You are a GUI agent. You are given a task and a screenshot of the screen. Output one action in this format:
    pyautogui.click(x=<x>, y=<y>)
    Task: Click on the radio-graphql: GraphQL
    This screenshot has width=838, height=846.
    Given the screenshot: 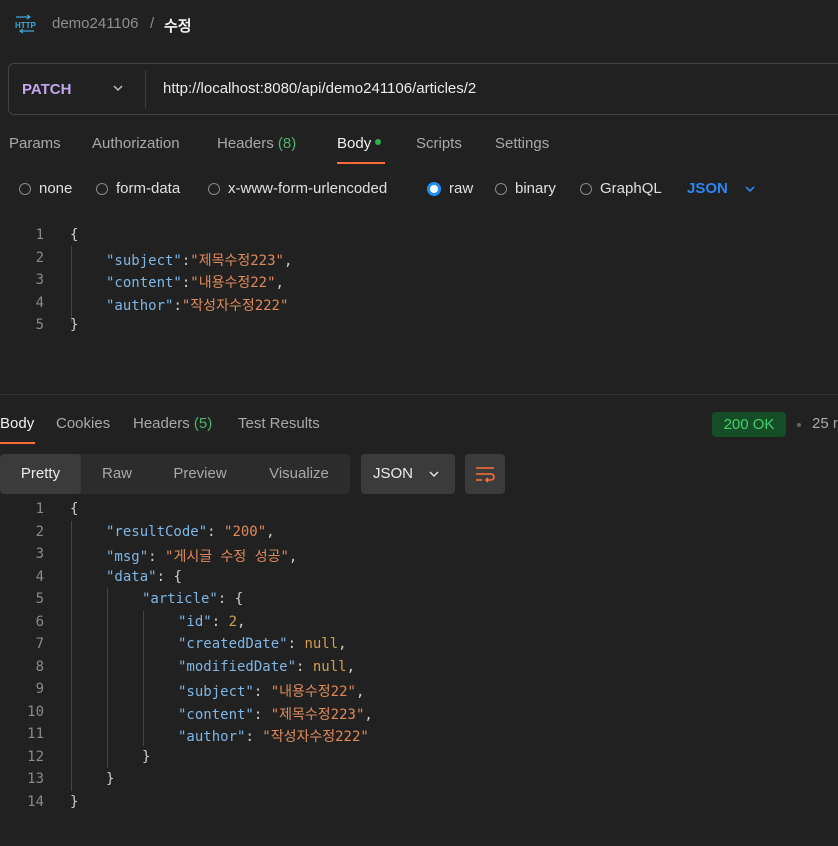 What is the action you would take?
    pyautogui.click(x=621, y=188)
    